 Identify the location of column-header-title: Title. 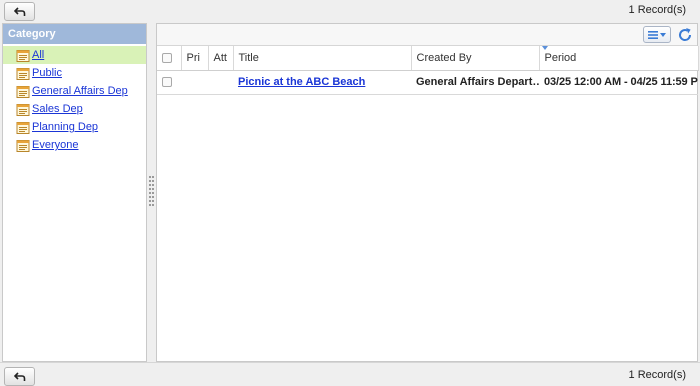
(322, 58).